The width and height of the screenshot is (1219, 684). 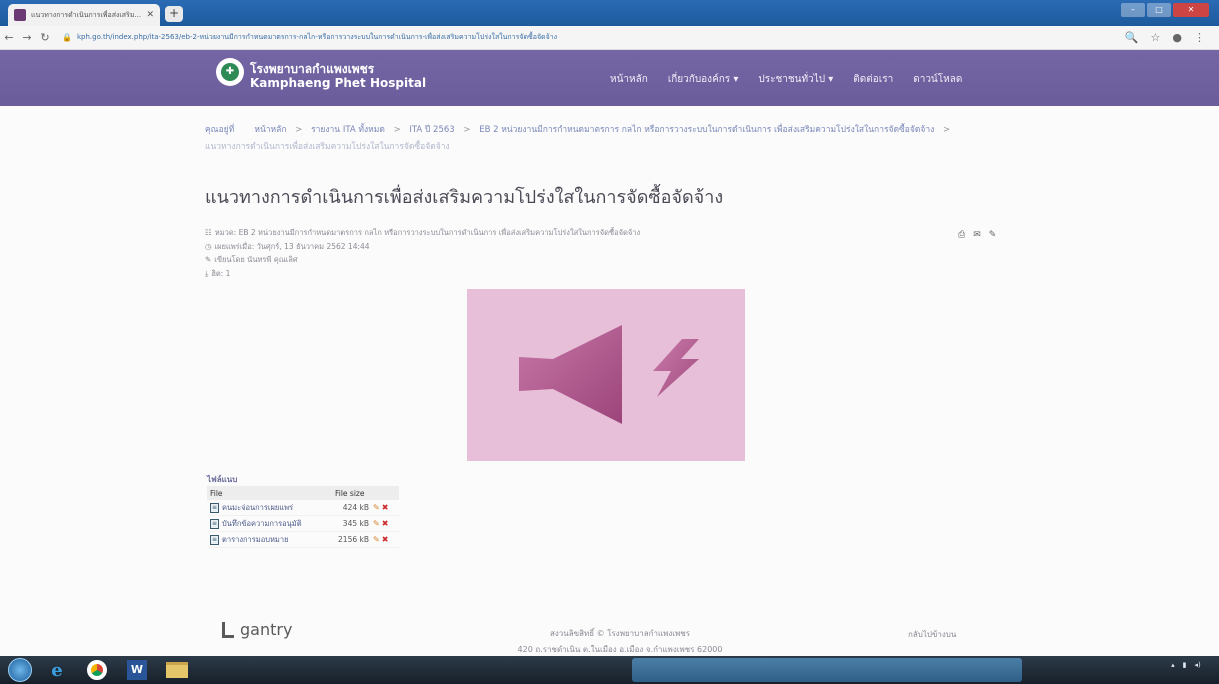 What do you see at coordinates (1177, 37) in the screenshot?
I see `account-icon: ●` at bounding box center [1177, 37].